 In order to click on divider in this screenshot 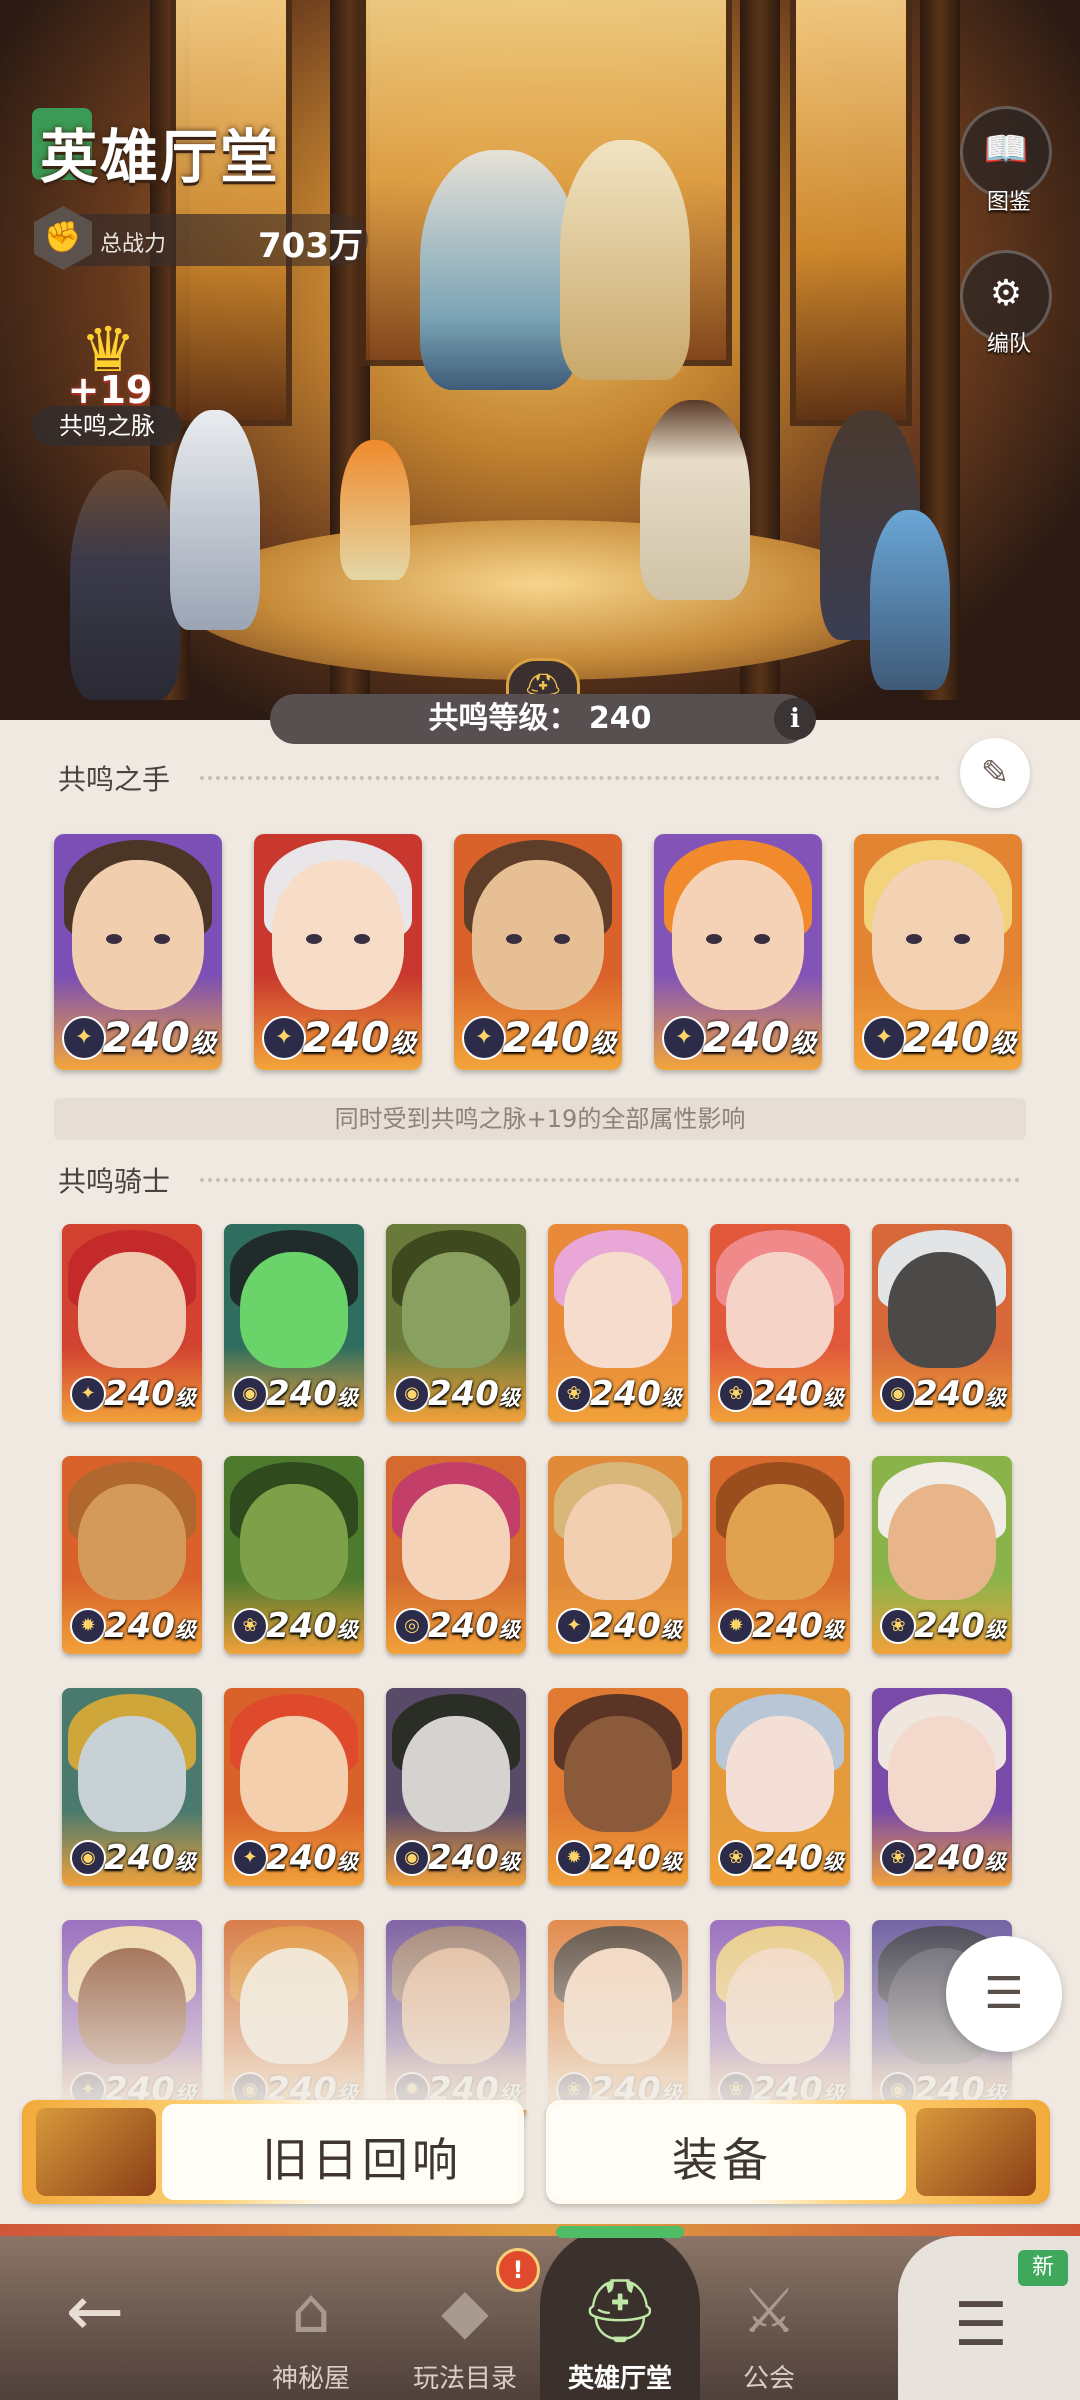, I will do `click(610, 1180)`.